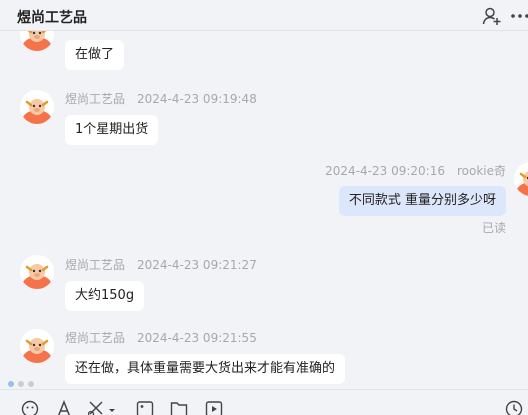 Image resolution: width=528 pixels, height=415 pixels. I want to click on scissors-icon, so click(101, 407).